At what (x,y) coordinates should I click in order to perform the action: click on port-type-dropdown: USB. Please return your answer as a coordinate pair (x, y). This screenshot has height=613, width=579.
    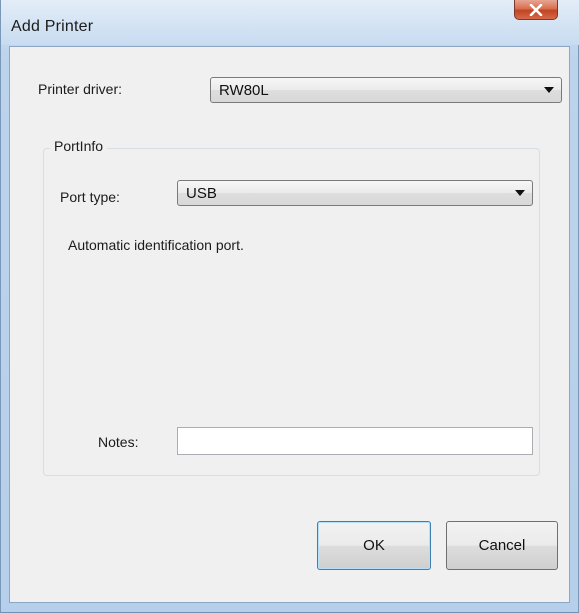
    Looking at the image, I should click on (355, 193).